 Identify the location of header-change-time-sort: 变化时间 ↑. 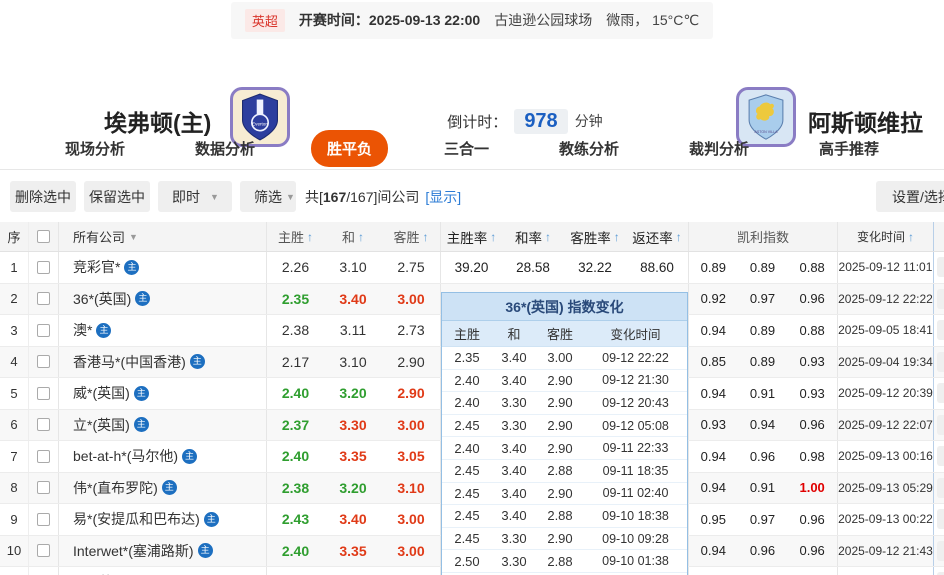
(885, 236).